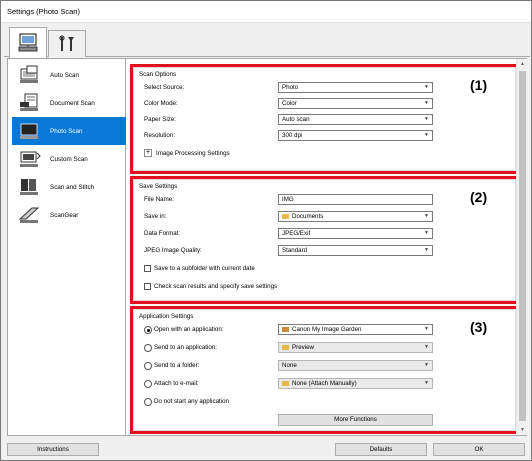 The image size is (532, 461). What do you see at coordinates (173, 250) in the screenshot?
I see `field-label: JPEG Image Quality:` at bounding box center [173, 250].